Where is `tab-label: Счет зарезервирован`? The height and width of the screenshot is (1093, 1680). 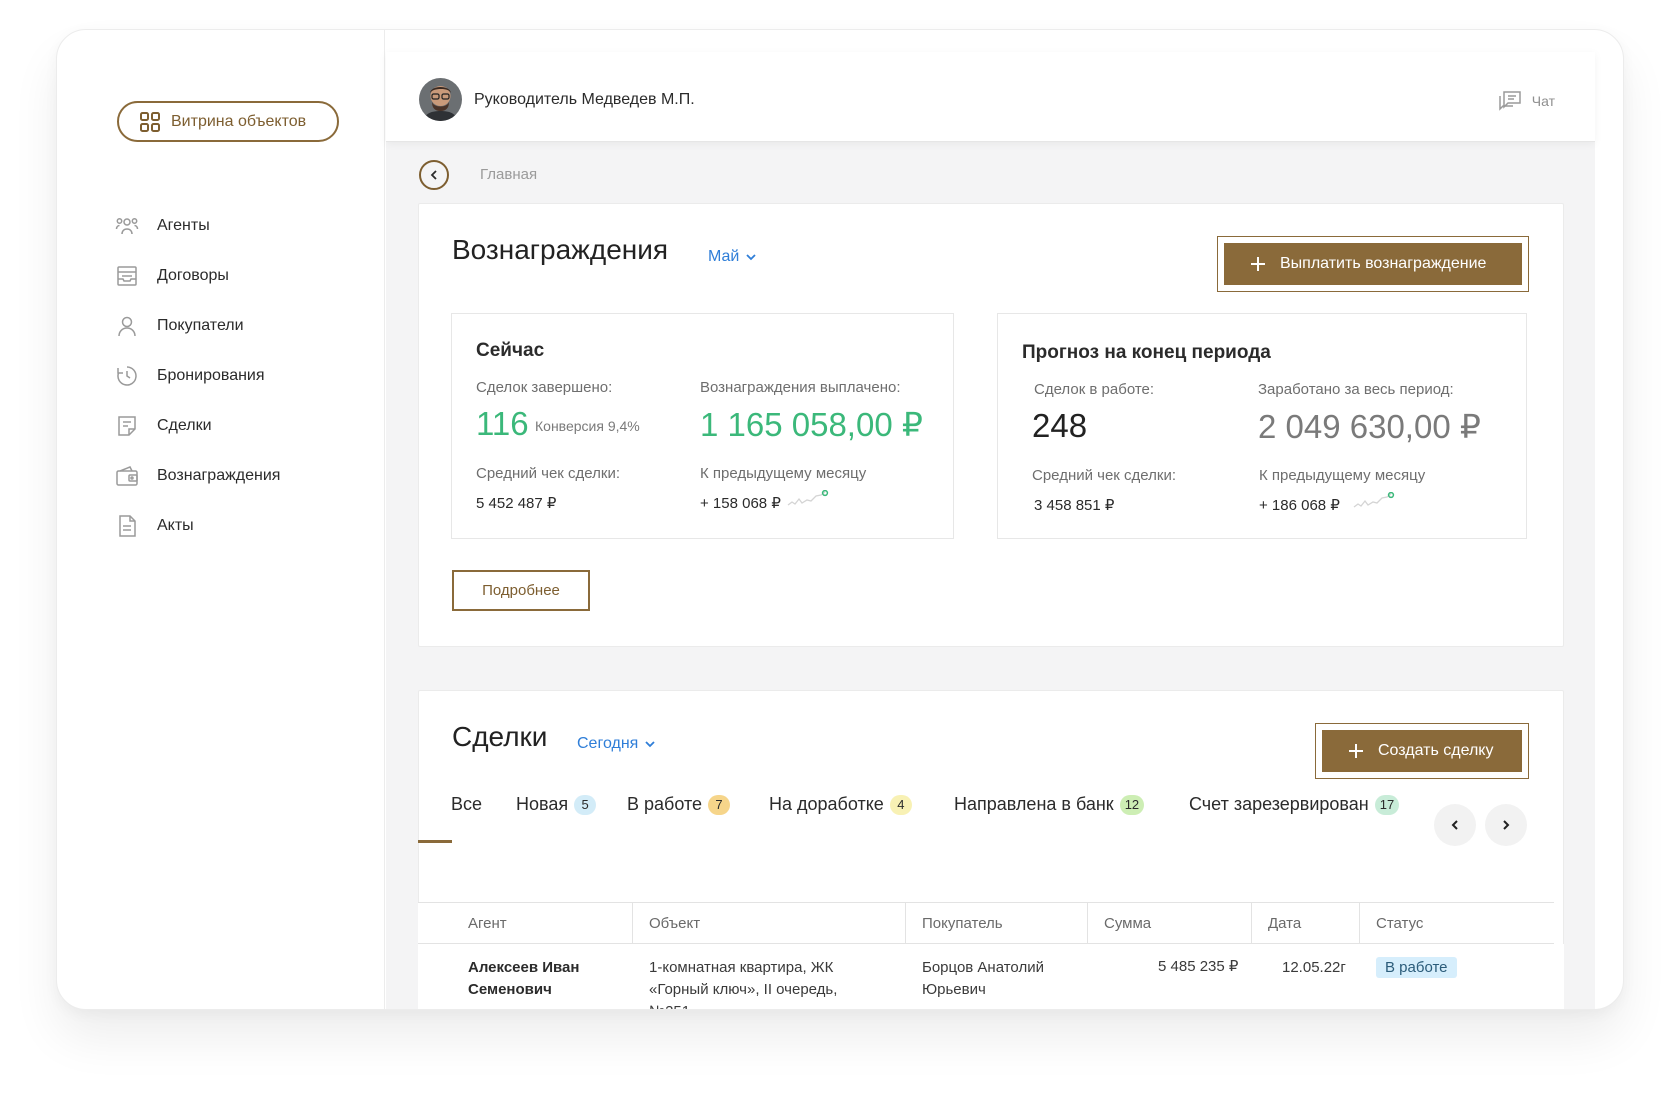 tab-label: Счет зарезервирован is located at coordinates (1279, 804).